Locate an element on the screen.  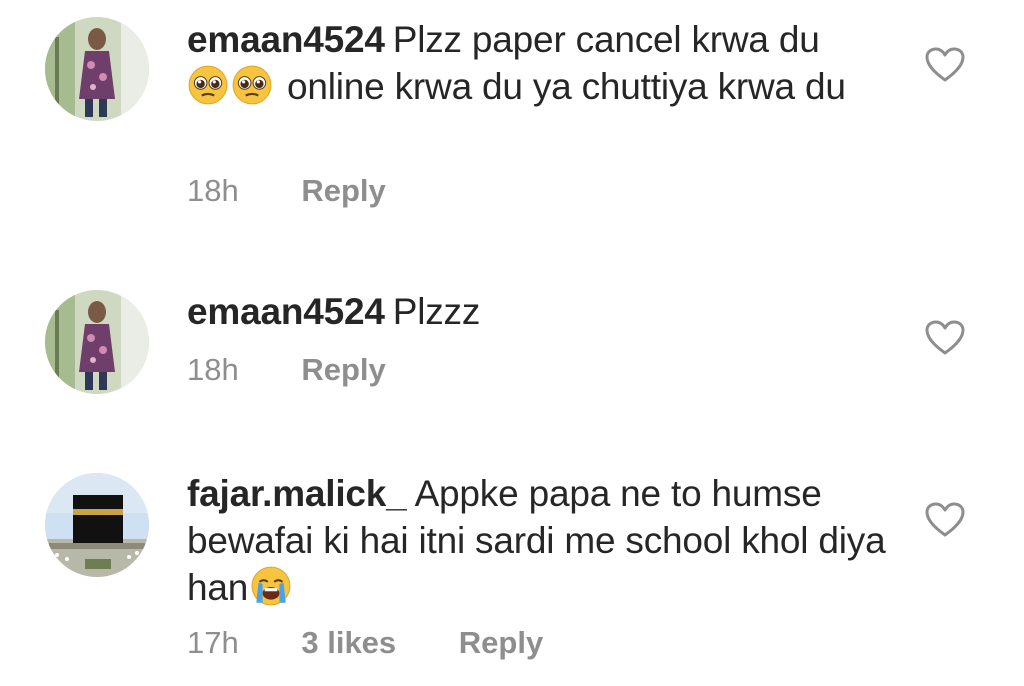
comment-body: online krwa du ya chuttiya krwa du is located at coordinates (566, 86).